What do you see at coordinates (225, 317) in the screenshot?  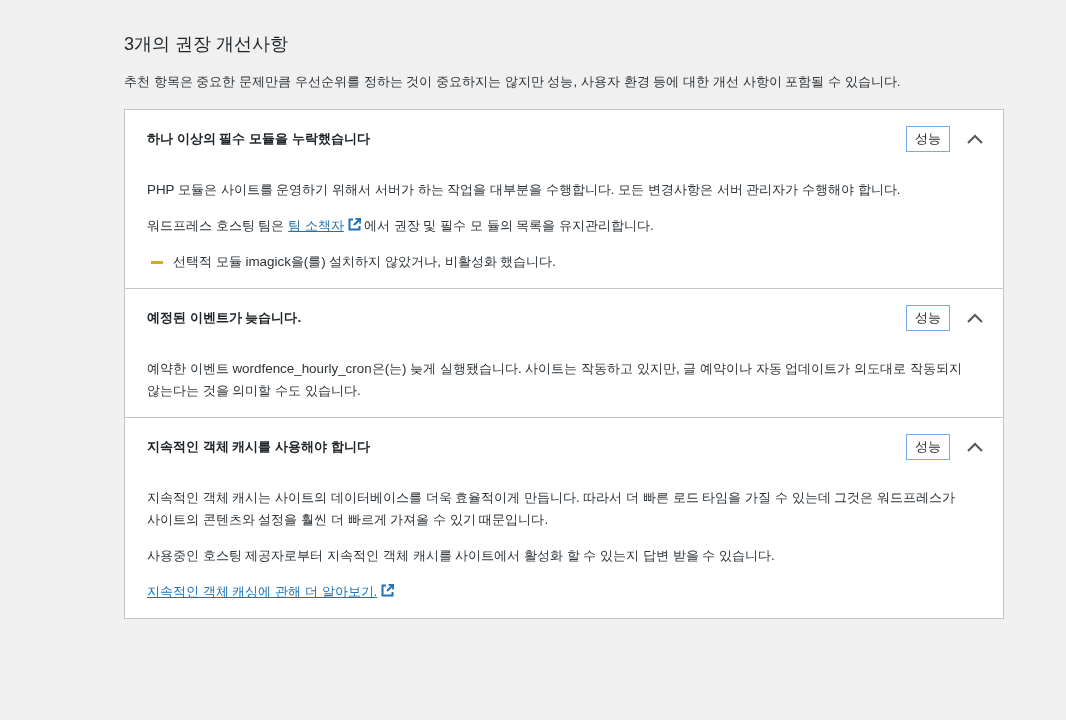 I see `section-title: 예정된 이벤트가 늦습니다.` at bounding box center [225, 317].